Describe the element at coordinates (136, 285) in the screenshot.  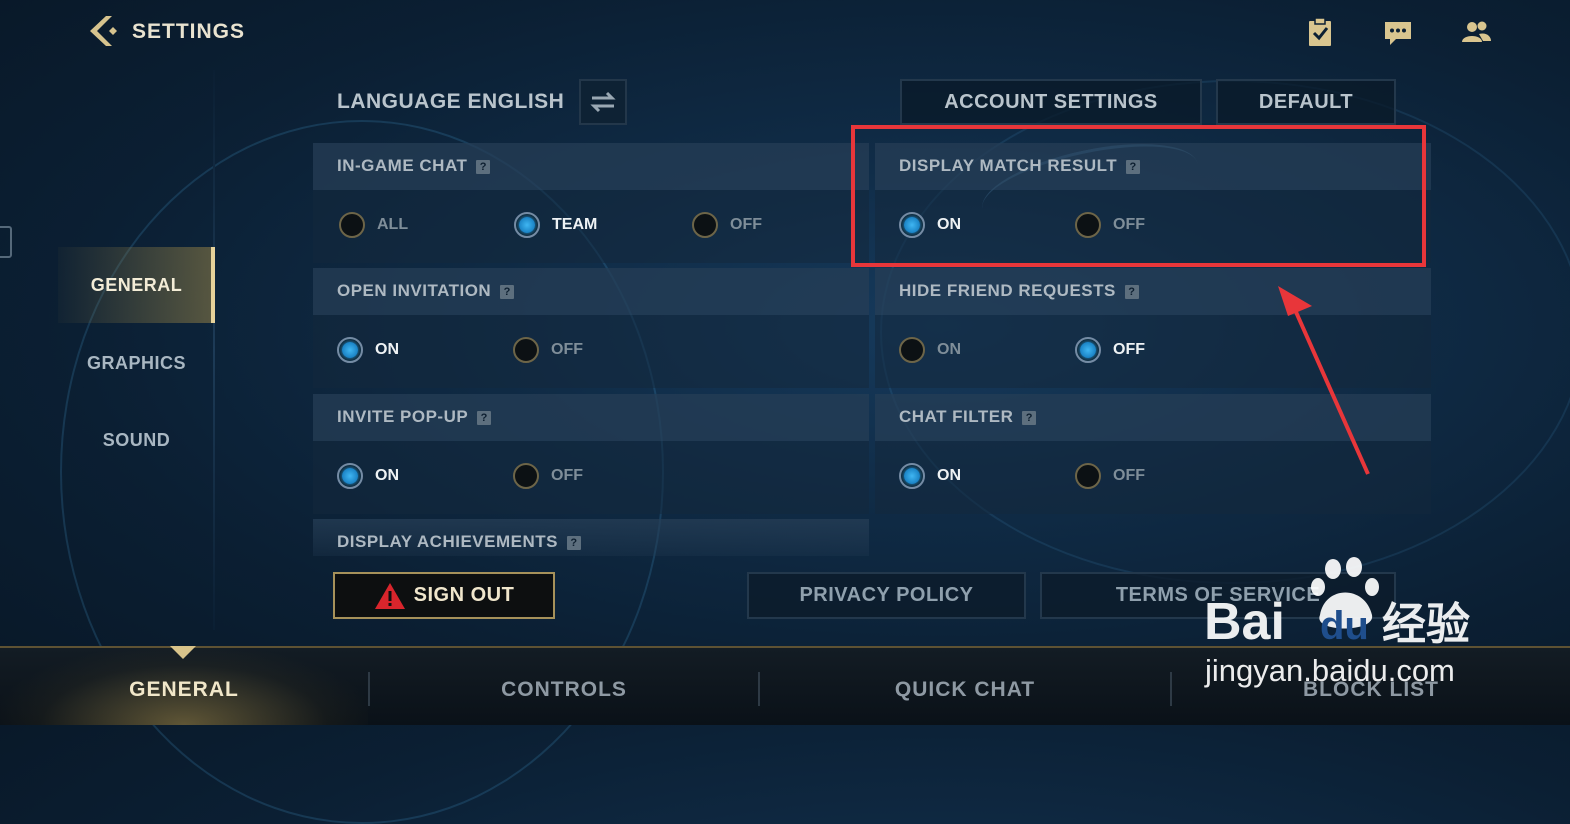
I see `sidebar-item-general: GENERAL` at that location.